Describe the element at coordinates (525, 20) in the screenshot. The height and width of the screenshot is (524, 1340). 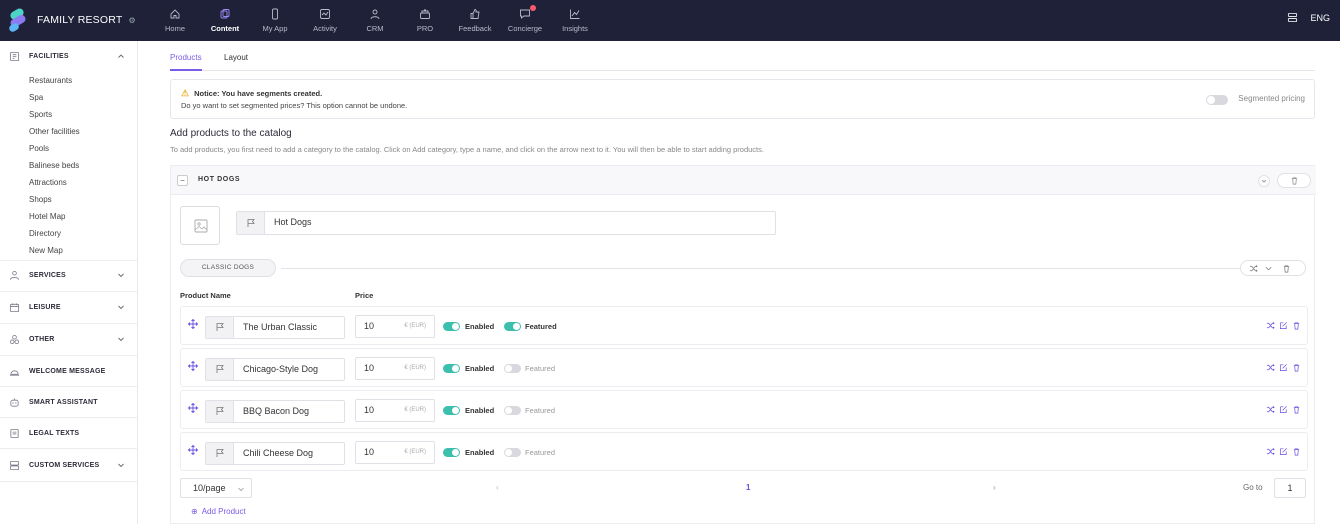
I see `nav-concierge: Concierge` at that location.